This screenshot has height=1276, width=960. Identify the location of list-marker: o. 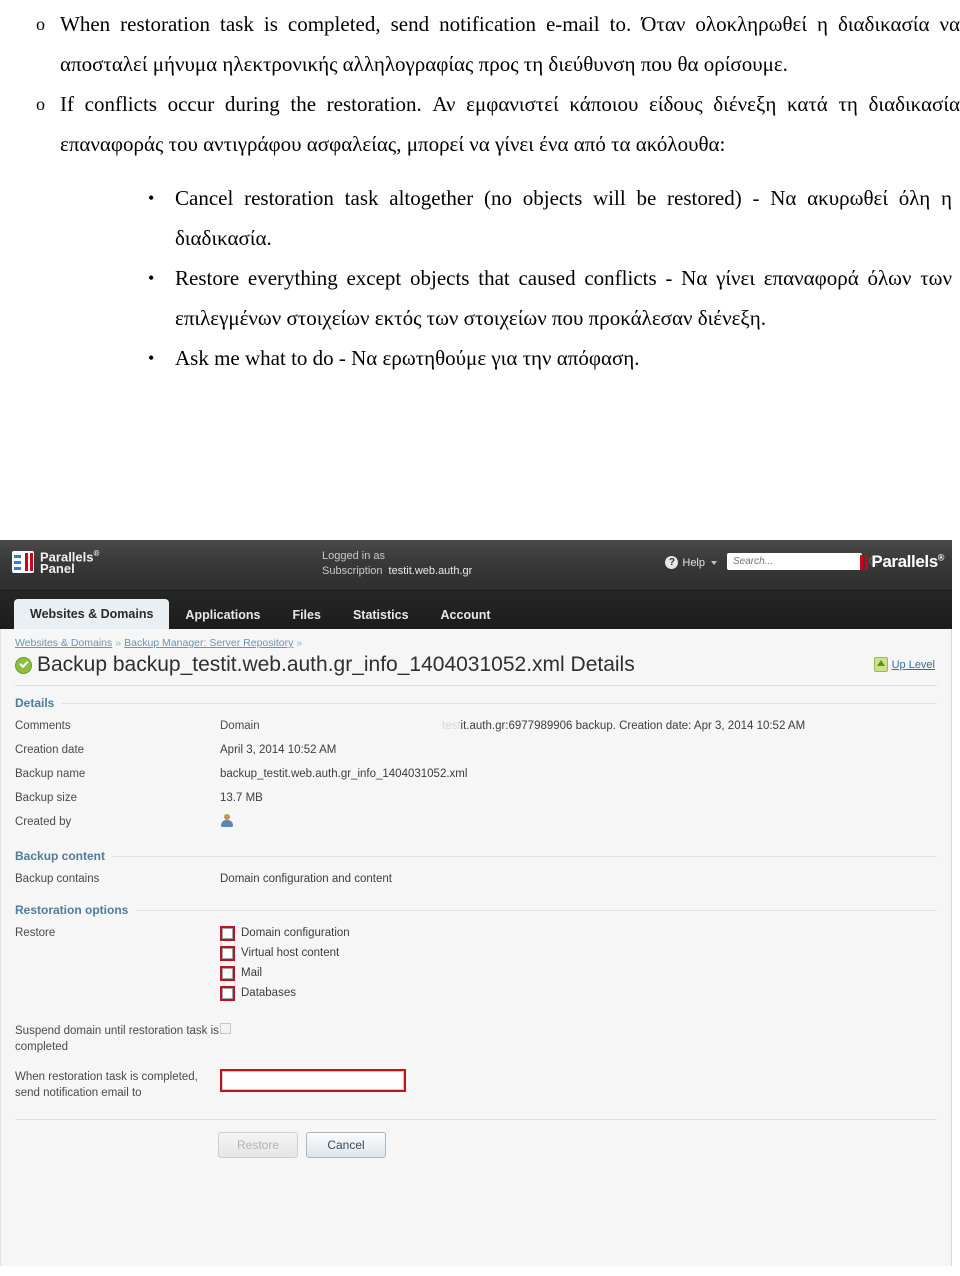
(40, 104).